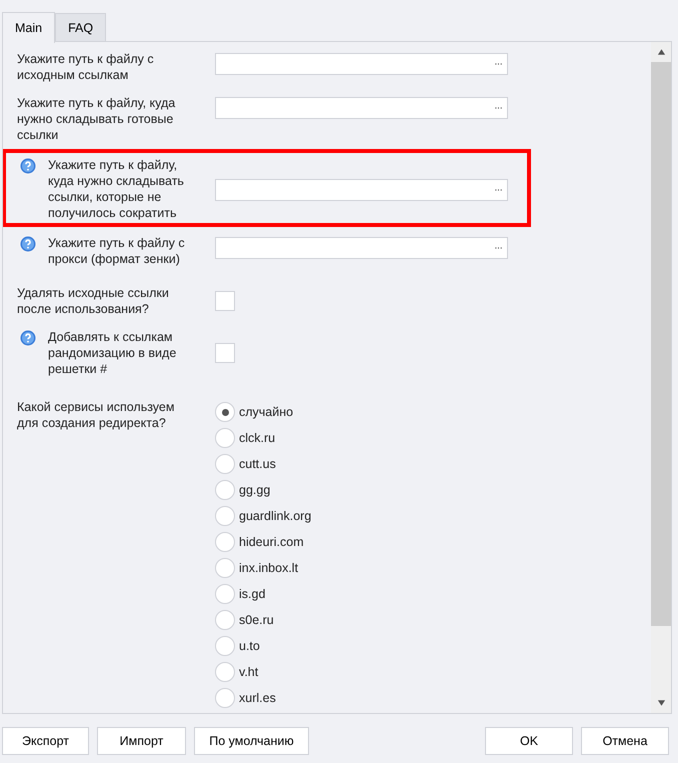 Image resolution: width=678 pixels, height=763 pixels. What do you see at coordinates (661, 52) in the screenshot?
I see `scroll-up-icon` at bounding box center [661, 52].